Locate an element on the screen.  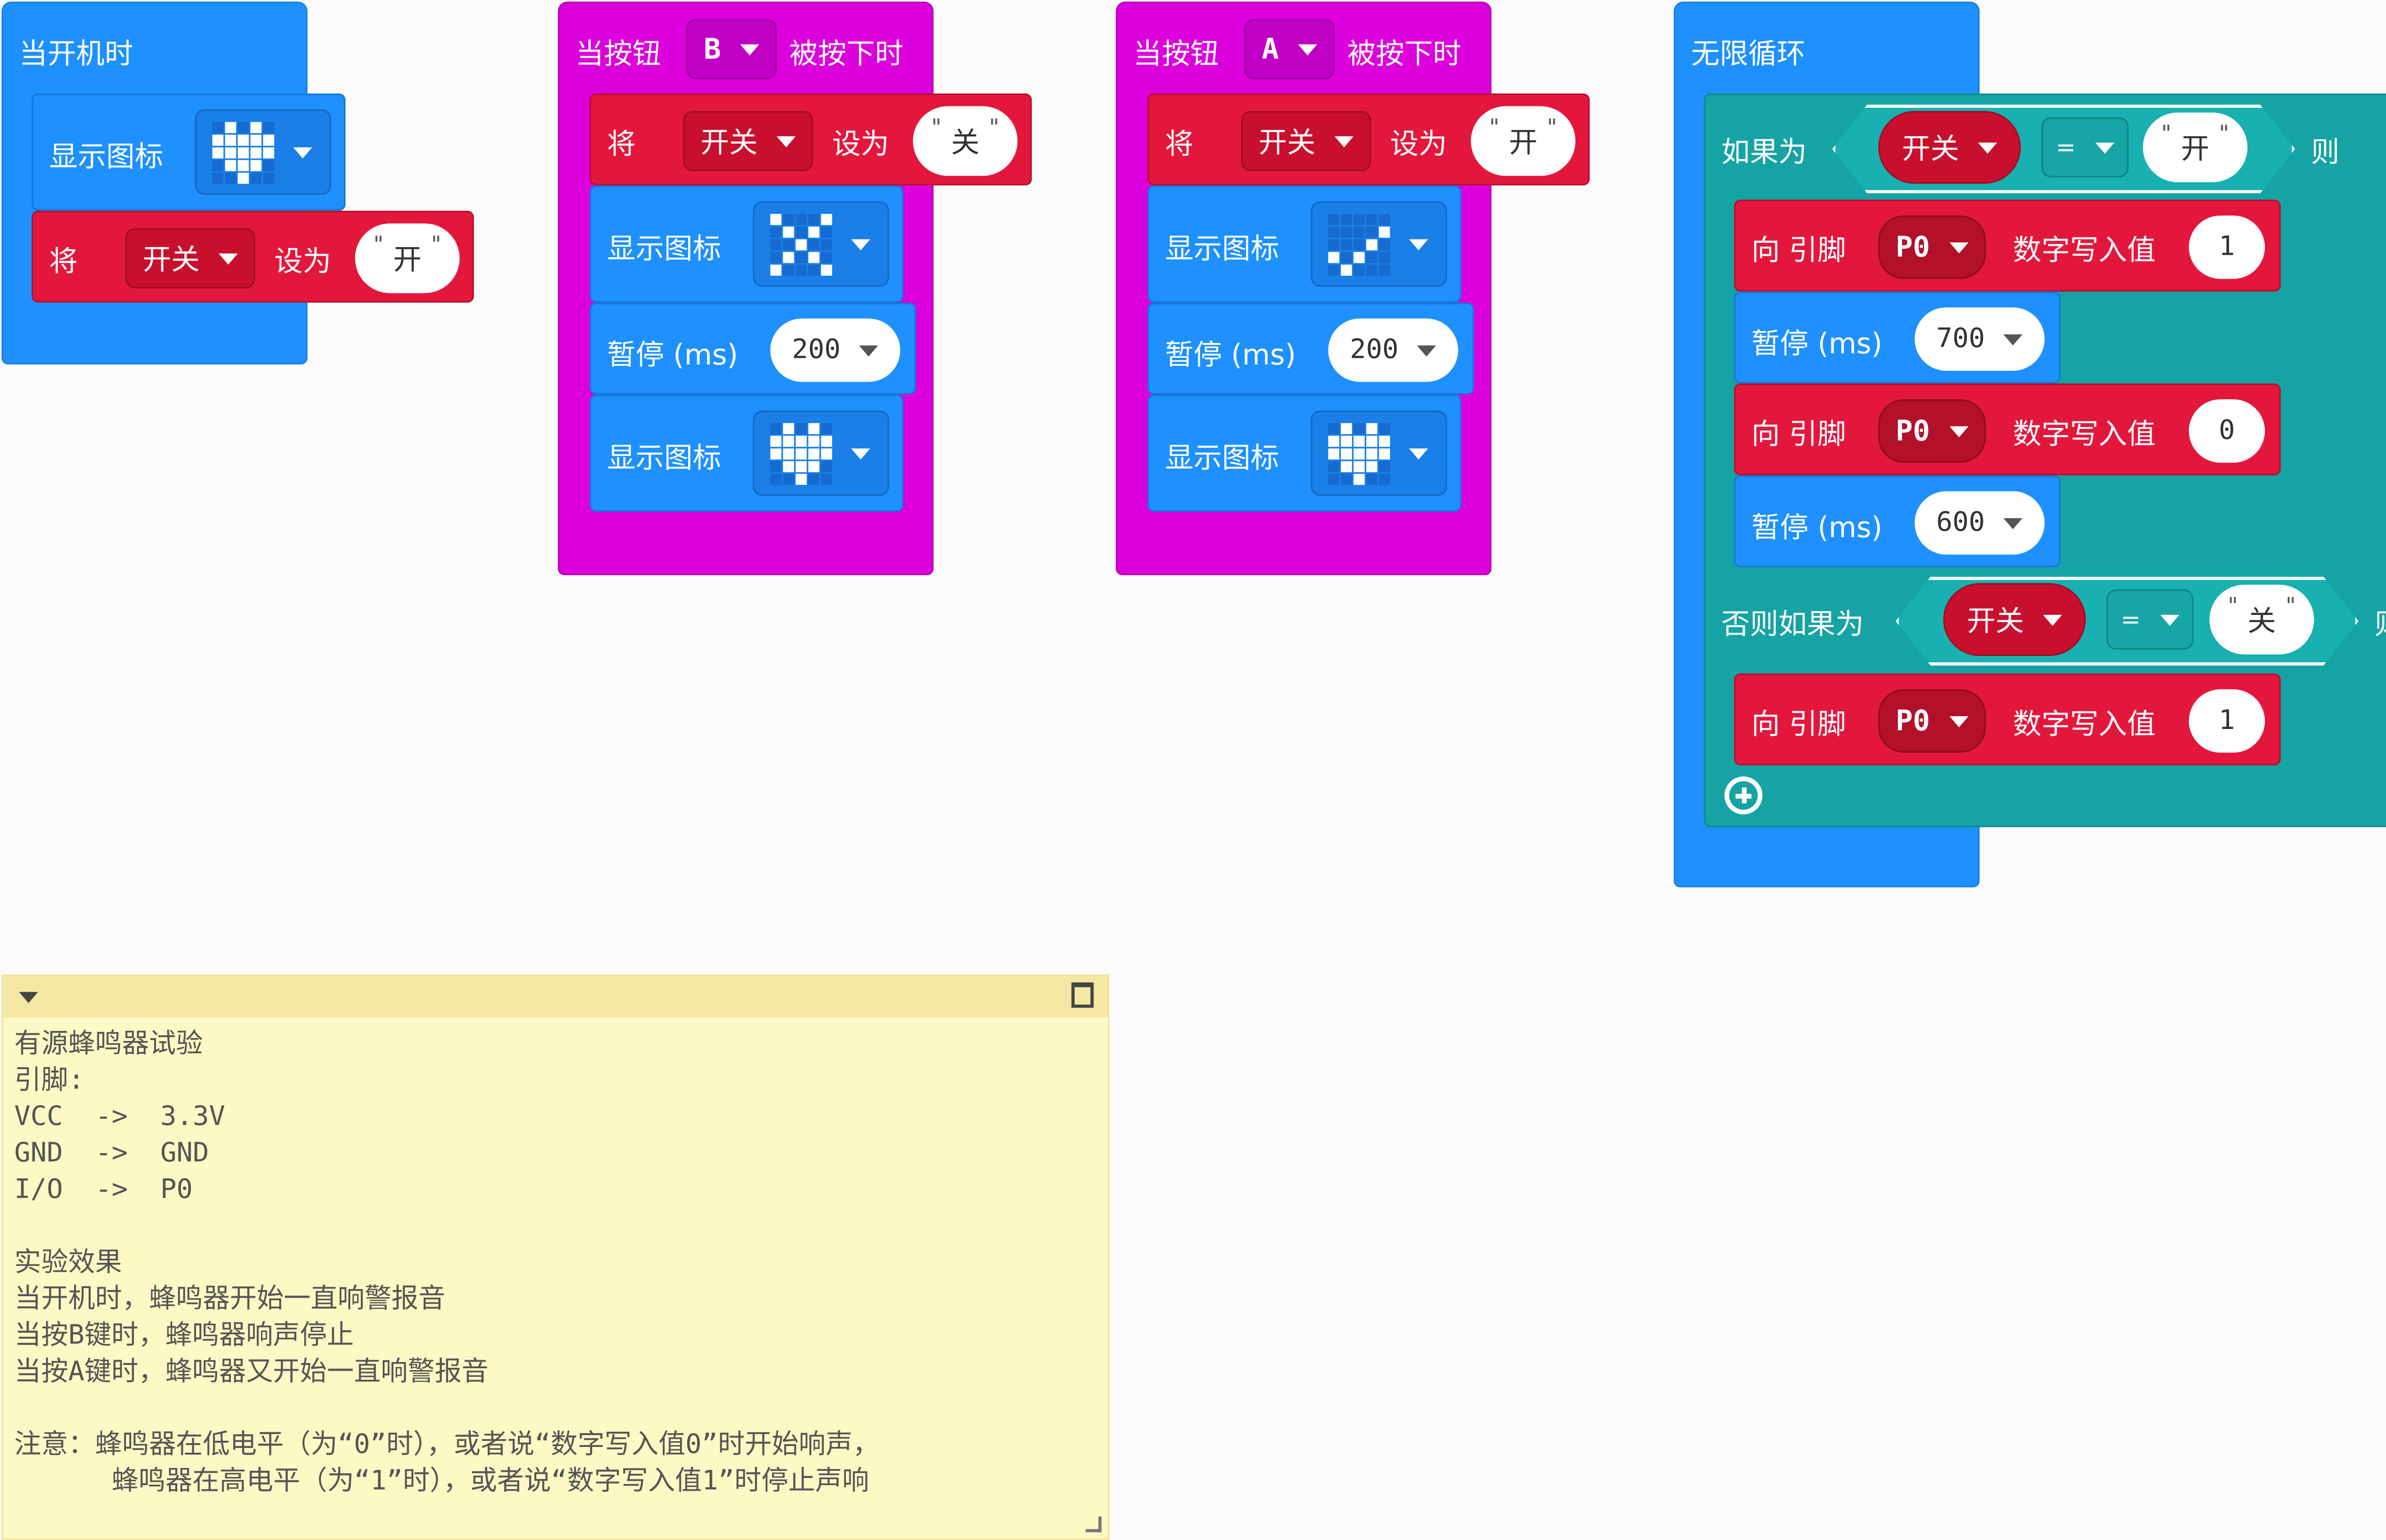
comment-header is located at coordinates (556, 997).